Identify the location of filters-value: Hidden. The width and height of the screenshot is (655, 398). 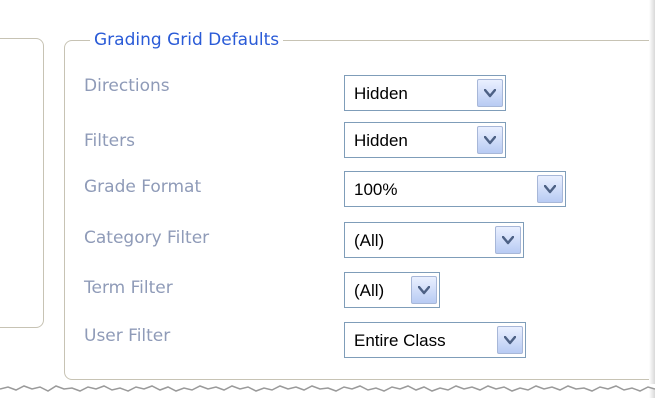
(381, 140).